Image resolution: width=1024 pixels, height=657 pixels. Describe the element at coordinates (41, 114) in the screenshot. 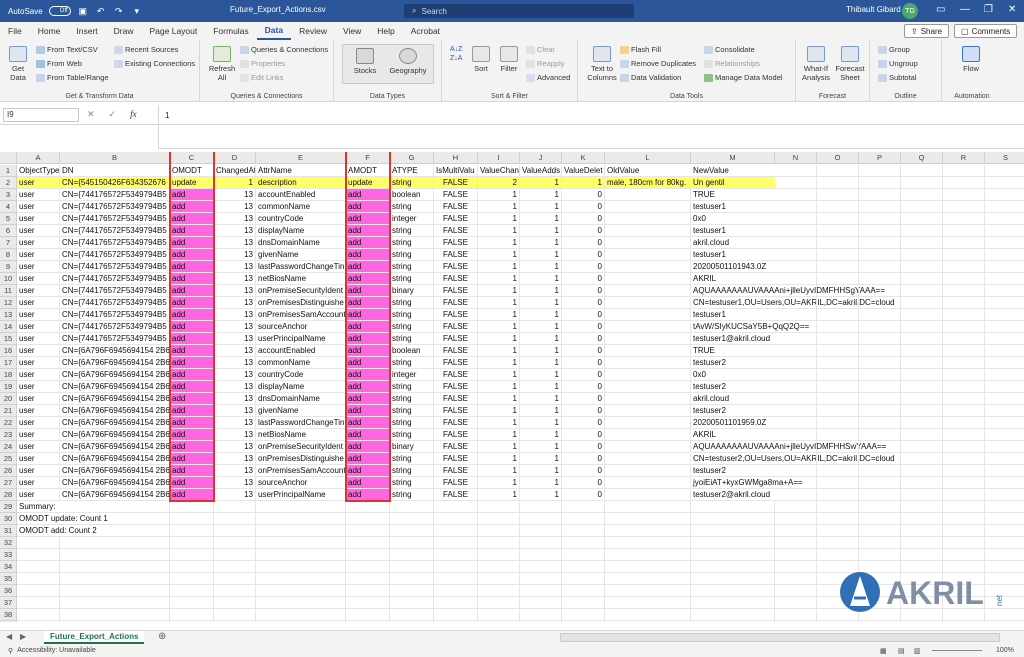

I see `name-box: I9` at that location.